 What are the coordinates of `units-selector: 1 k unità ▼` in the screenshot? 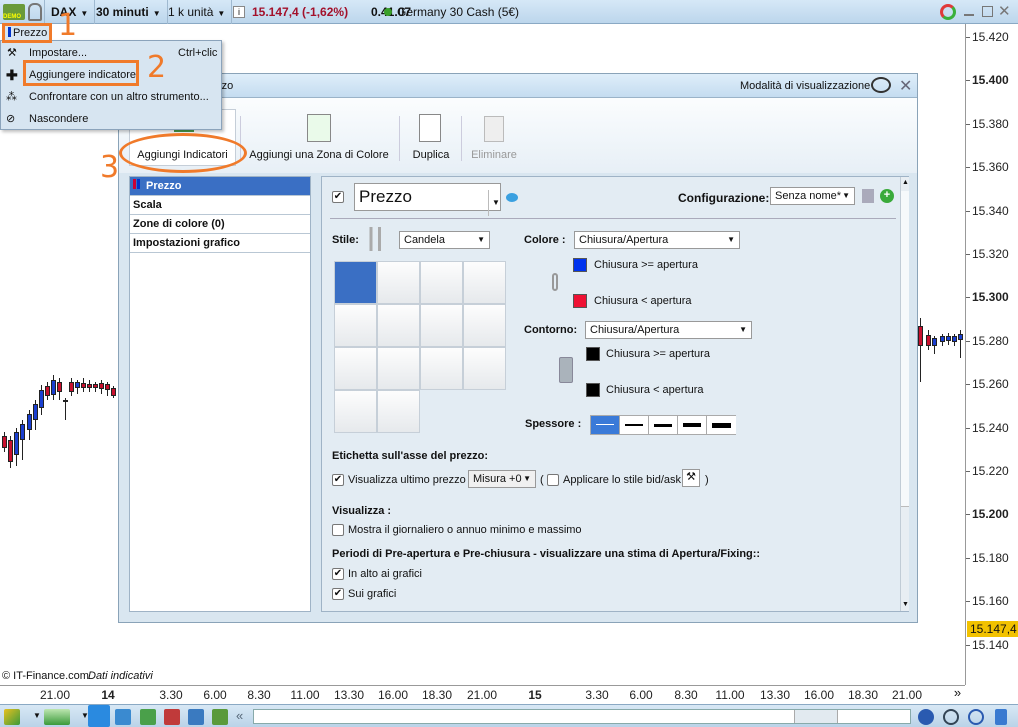 It's located at (197, 12).